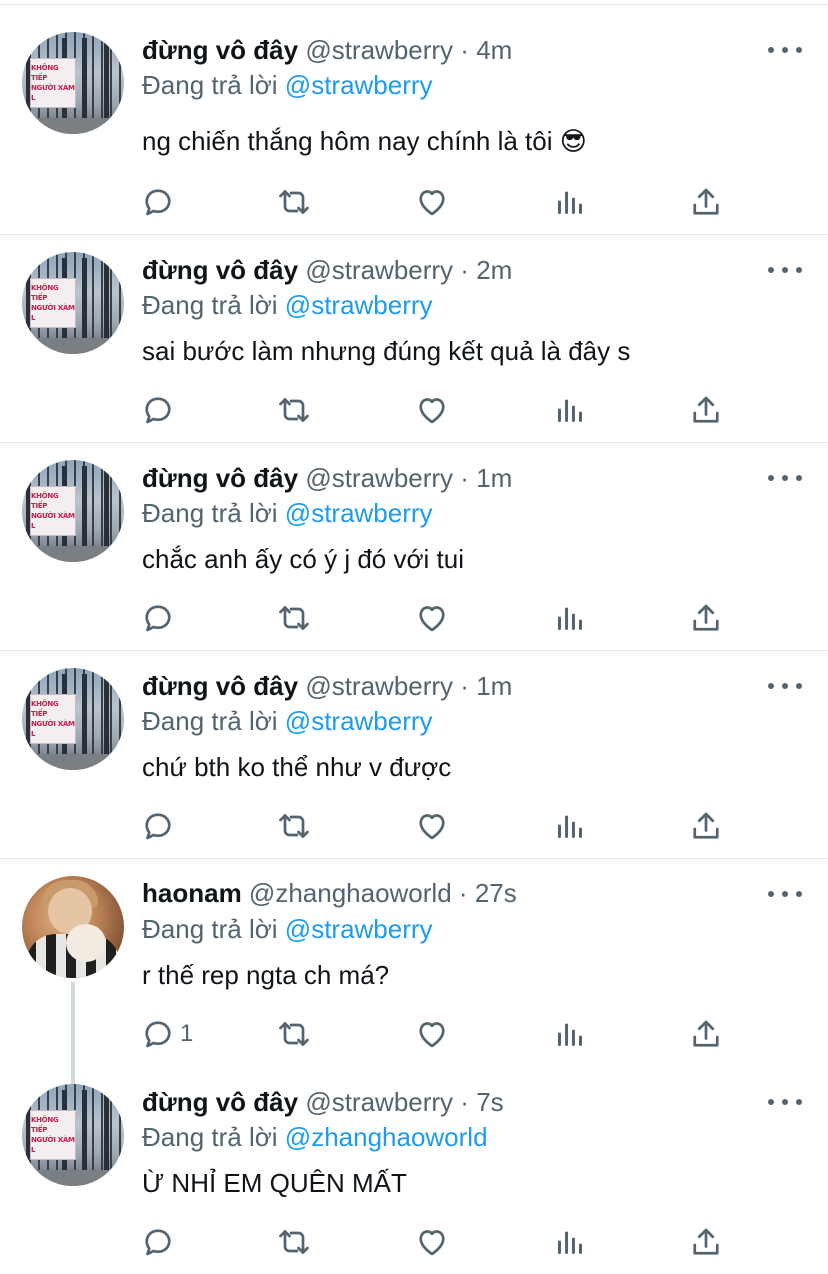 Image resolution: width=828 pixels, height=1274 pixels. Describe the element at coordinates (274, 1183) in the screenshot. I see `tweet-text: Ừ NHỈ EM QUÊN MẤT` at that location.